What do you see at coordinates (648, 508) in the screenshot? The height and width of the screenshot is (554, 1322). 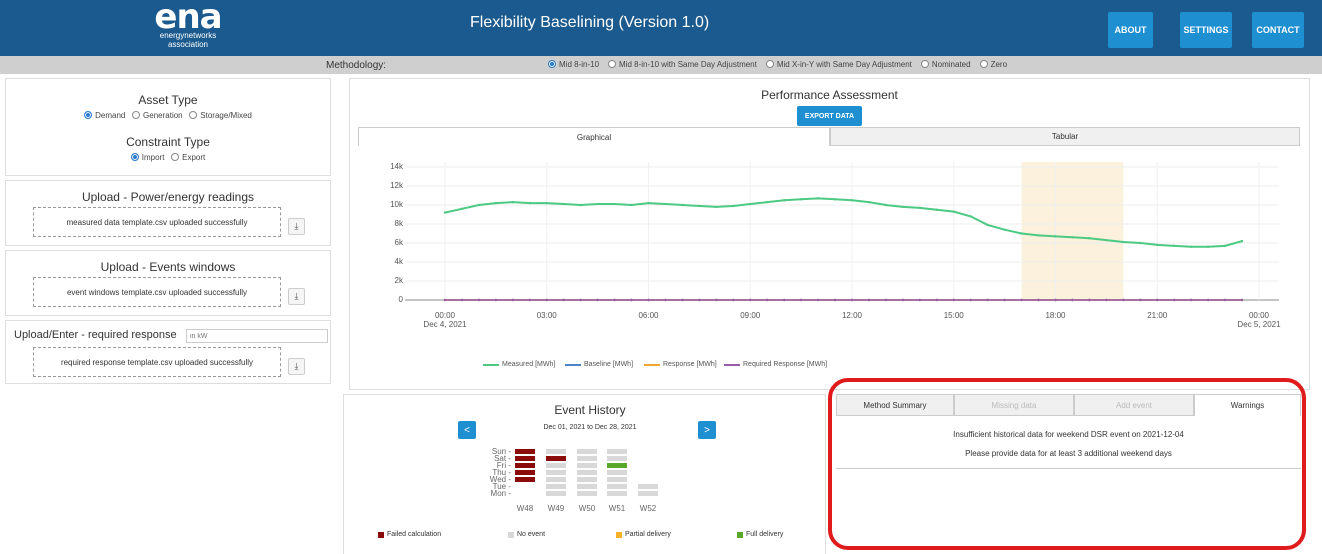 I see `week-label: W52` at bounding box center [648, 508].